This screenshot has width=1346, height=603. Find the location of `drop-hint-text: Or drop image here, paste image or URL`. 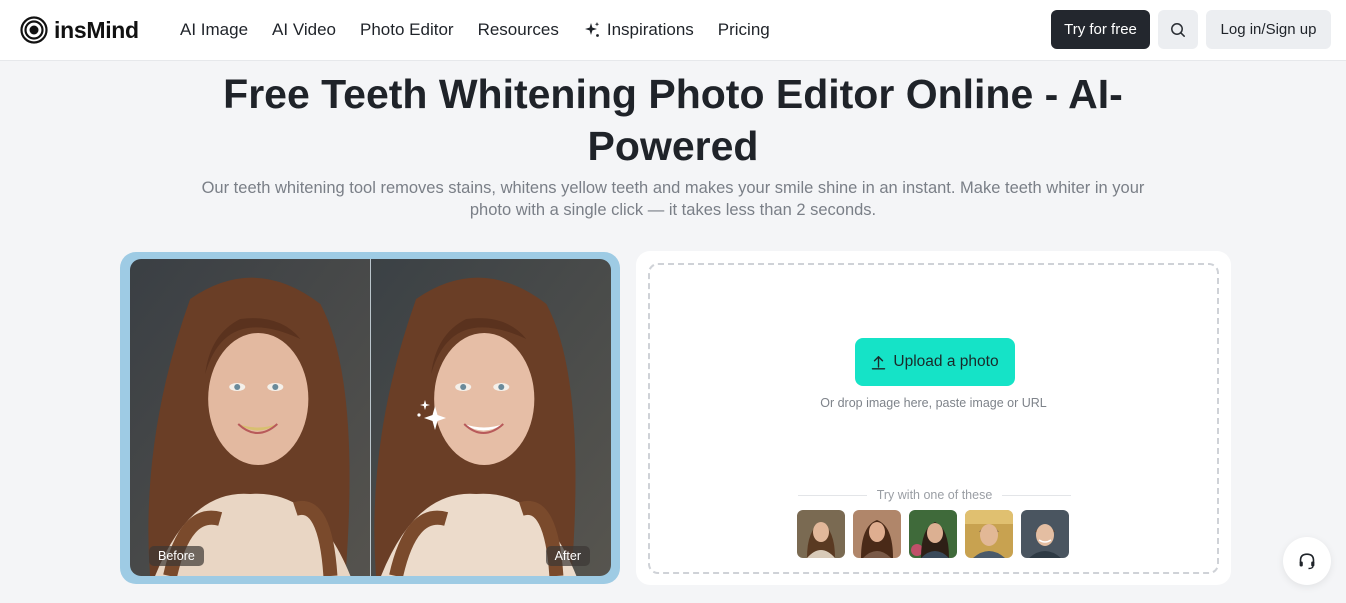

drop-hint-text: Or drop image here, paste image or URL is located at coordinates (933, 403).